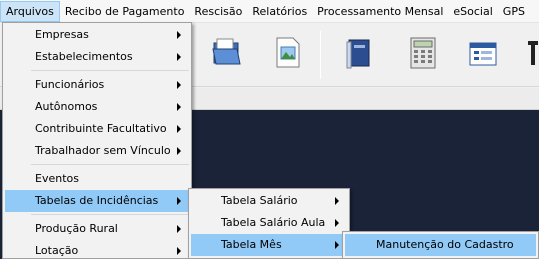  I want to click on menu-item-tabela-salario-aula: Tabela Salário Aula, so click(269, 223).